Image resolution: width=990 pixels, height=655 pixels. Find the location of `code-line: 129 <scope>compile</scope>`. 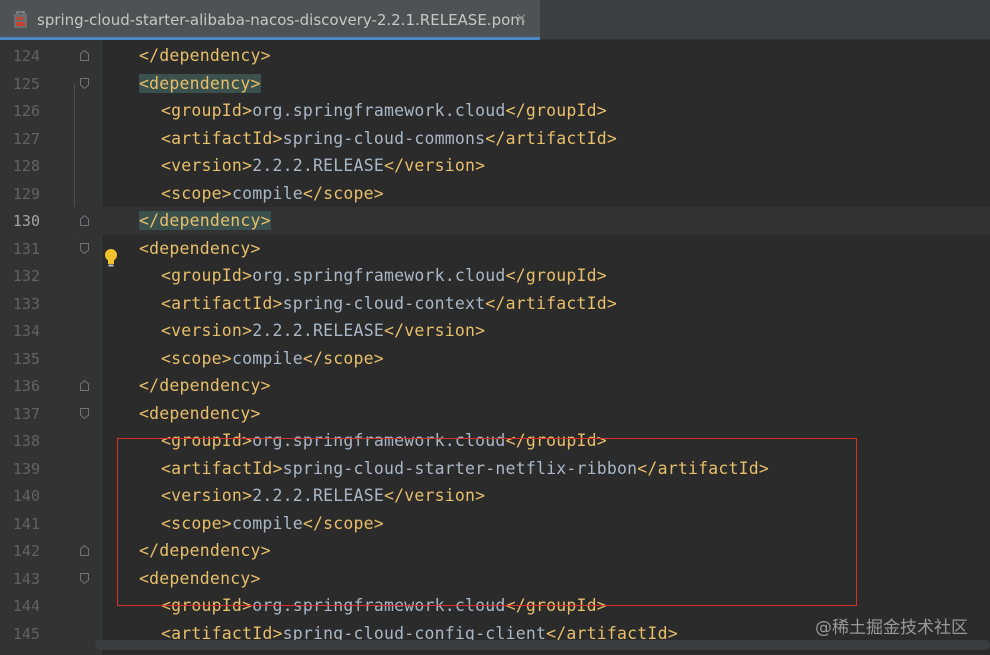

code-line: 129 <scope>compile</scope> is located at coordinates (495, 194).